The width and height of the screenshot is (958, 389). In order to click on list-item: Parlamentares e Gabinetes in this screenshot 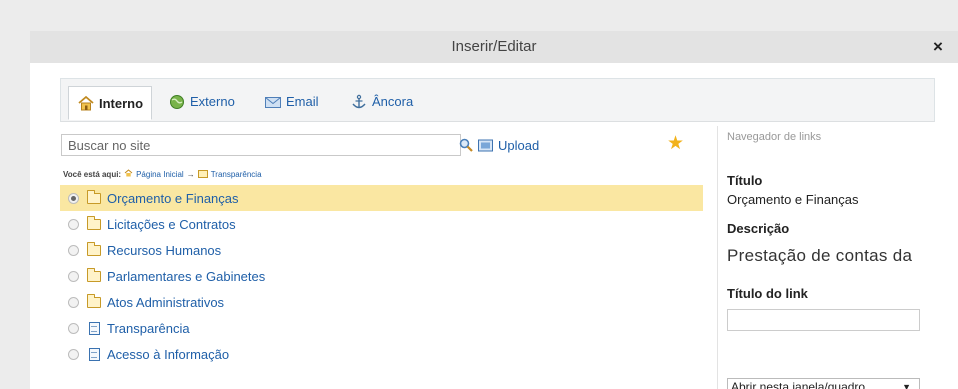, I will do `click(381, 276)`.